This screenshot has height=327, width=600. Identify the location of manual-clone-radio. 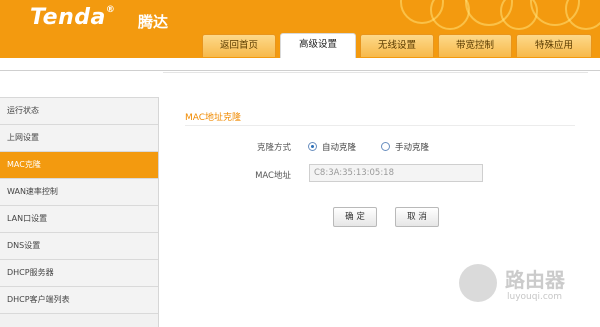
(385, 146).